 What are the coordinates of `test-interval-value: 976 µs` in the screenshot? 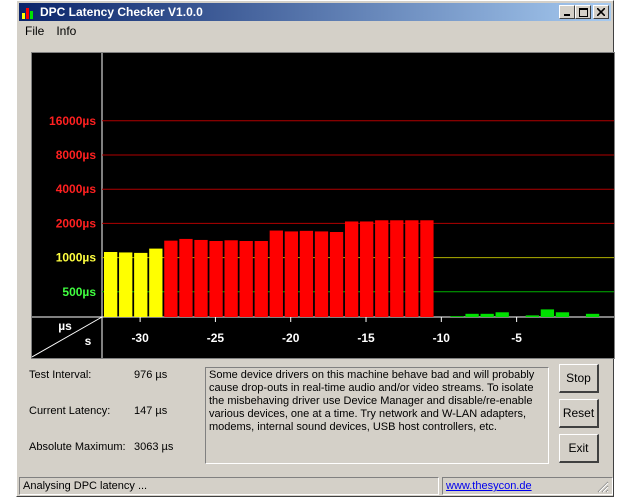 It's located at (151, 375).